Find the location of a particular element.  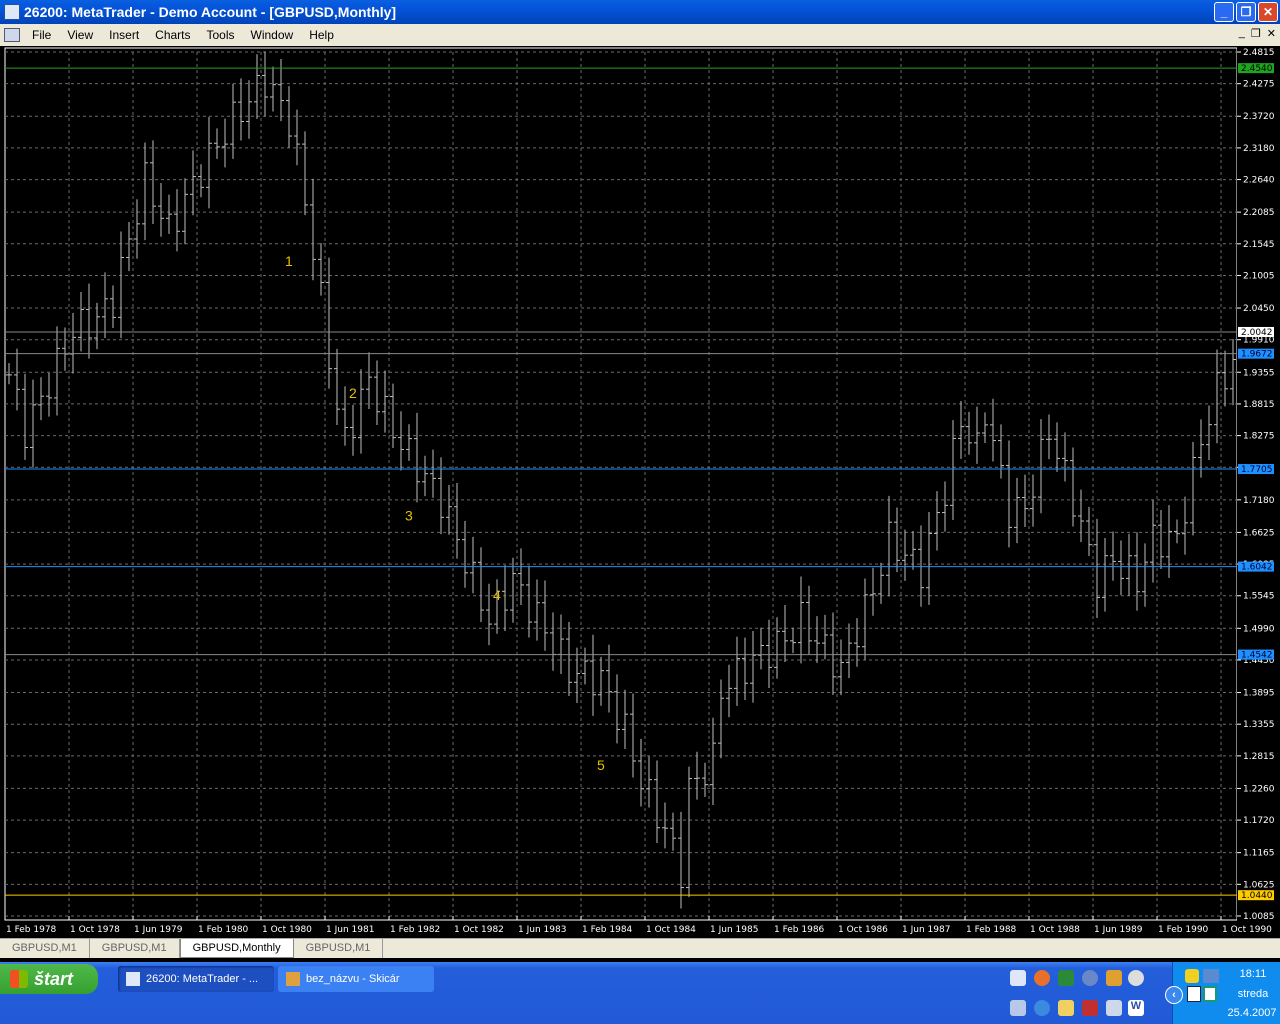

x-tick-label: 1 Oct 1982 is located at coordinates (479, 930).